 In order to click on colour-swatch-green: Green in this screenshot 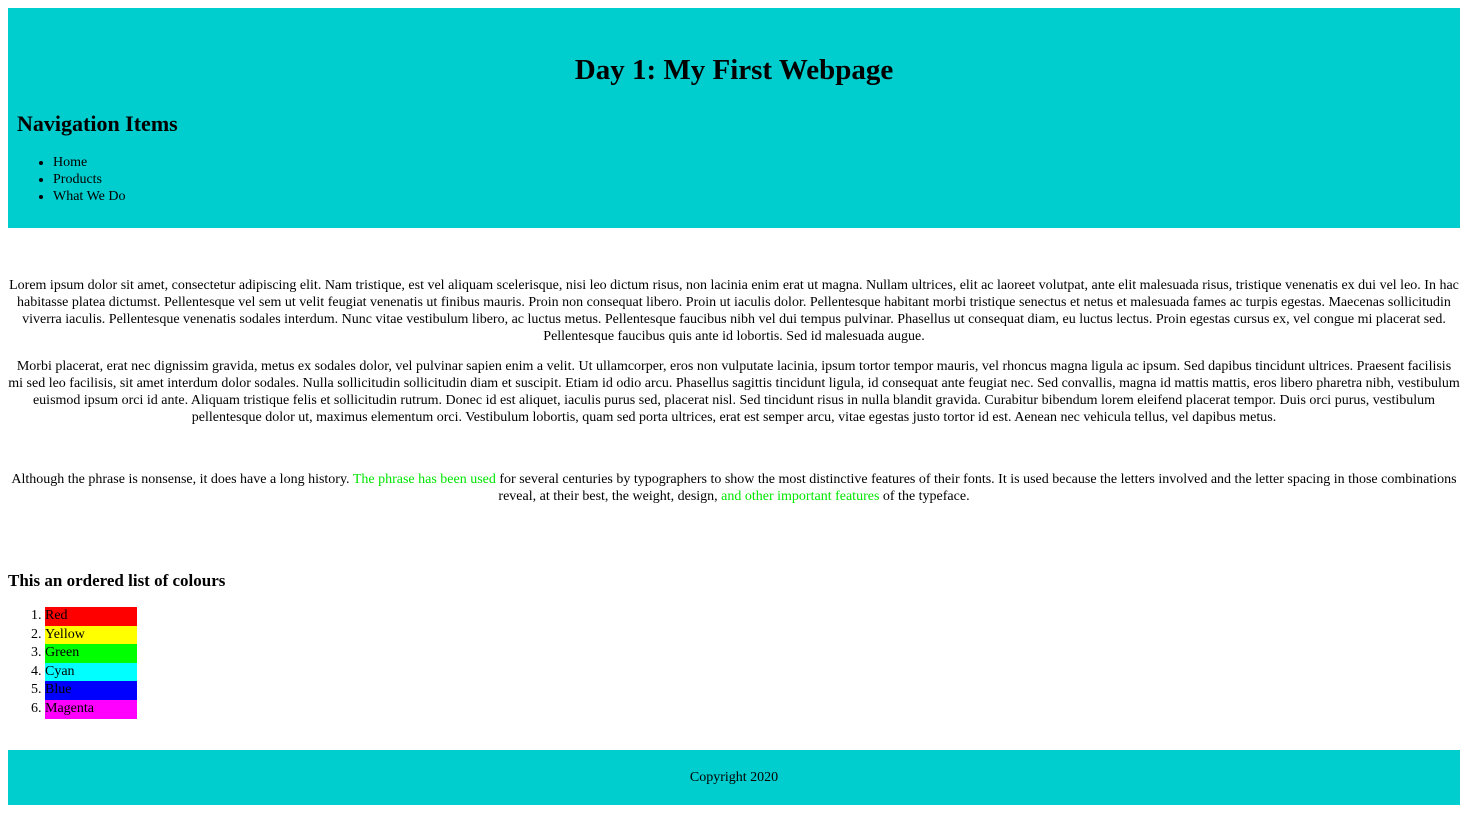, I will do `click(91, 653)`.